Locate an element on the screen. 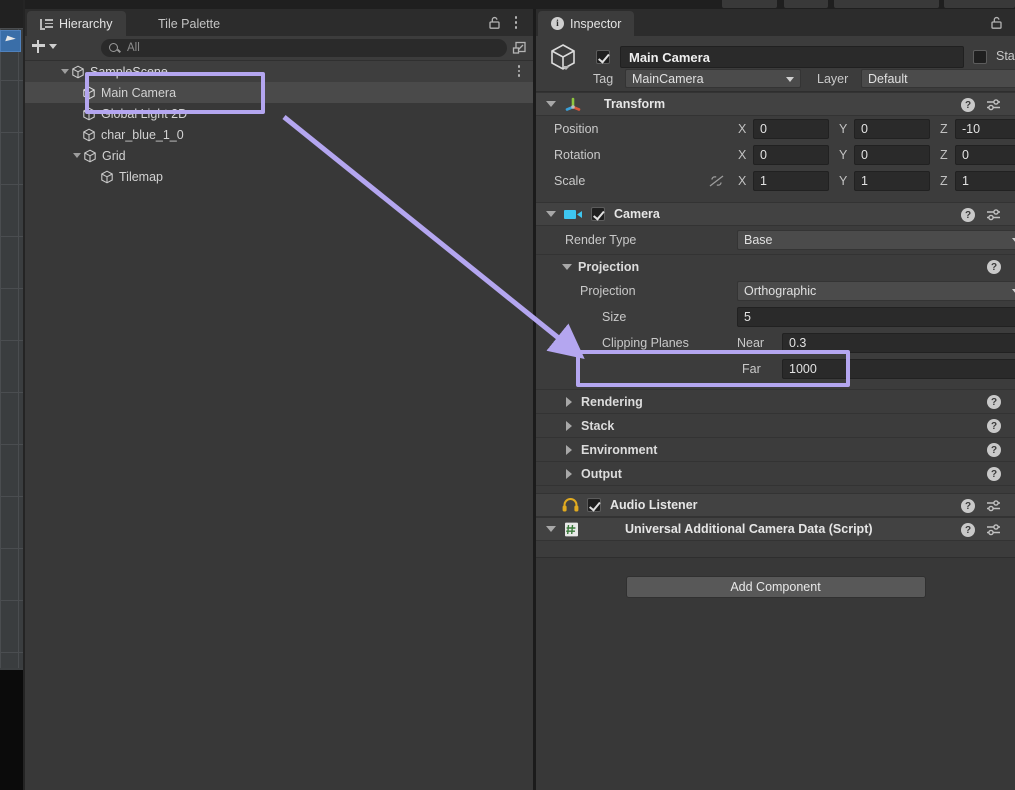 The width and height of the screenshot is (1015, 790). camera-enabled-checkbox is located at coordinates (598, 214).